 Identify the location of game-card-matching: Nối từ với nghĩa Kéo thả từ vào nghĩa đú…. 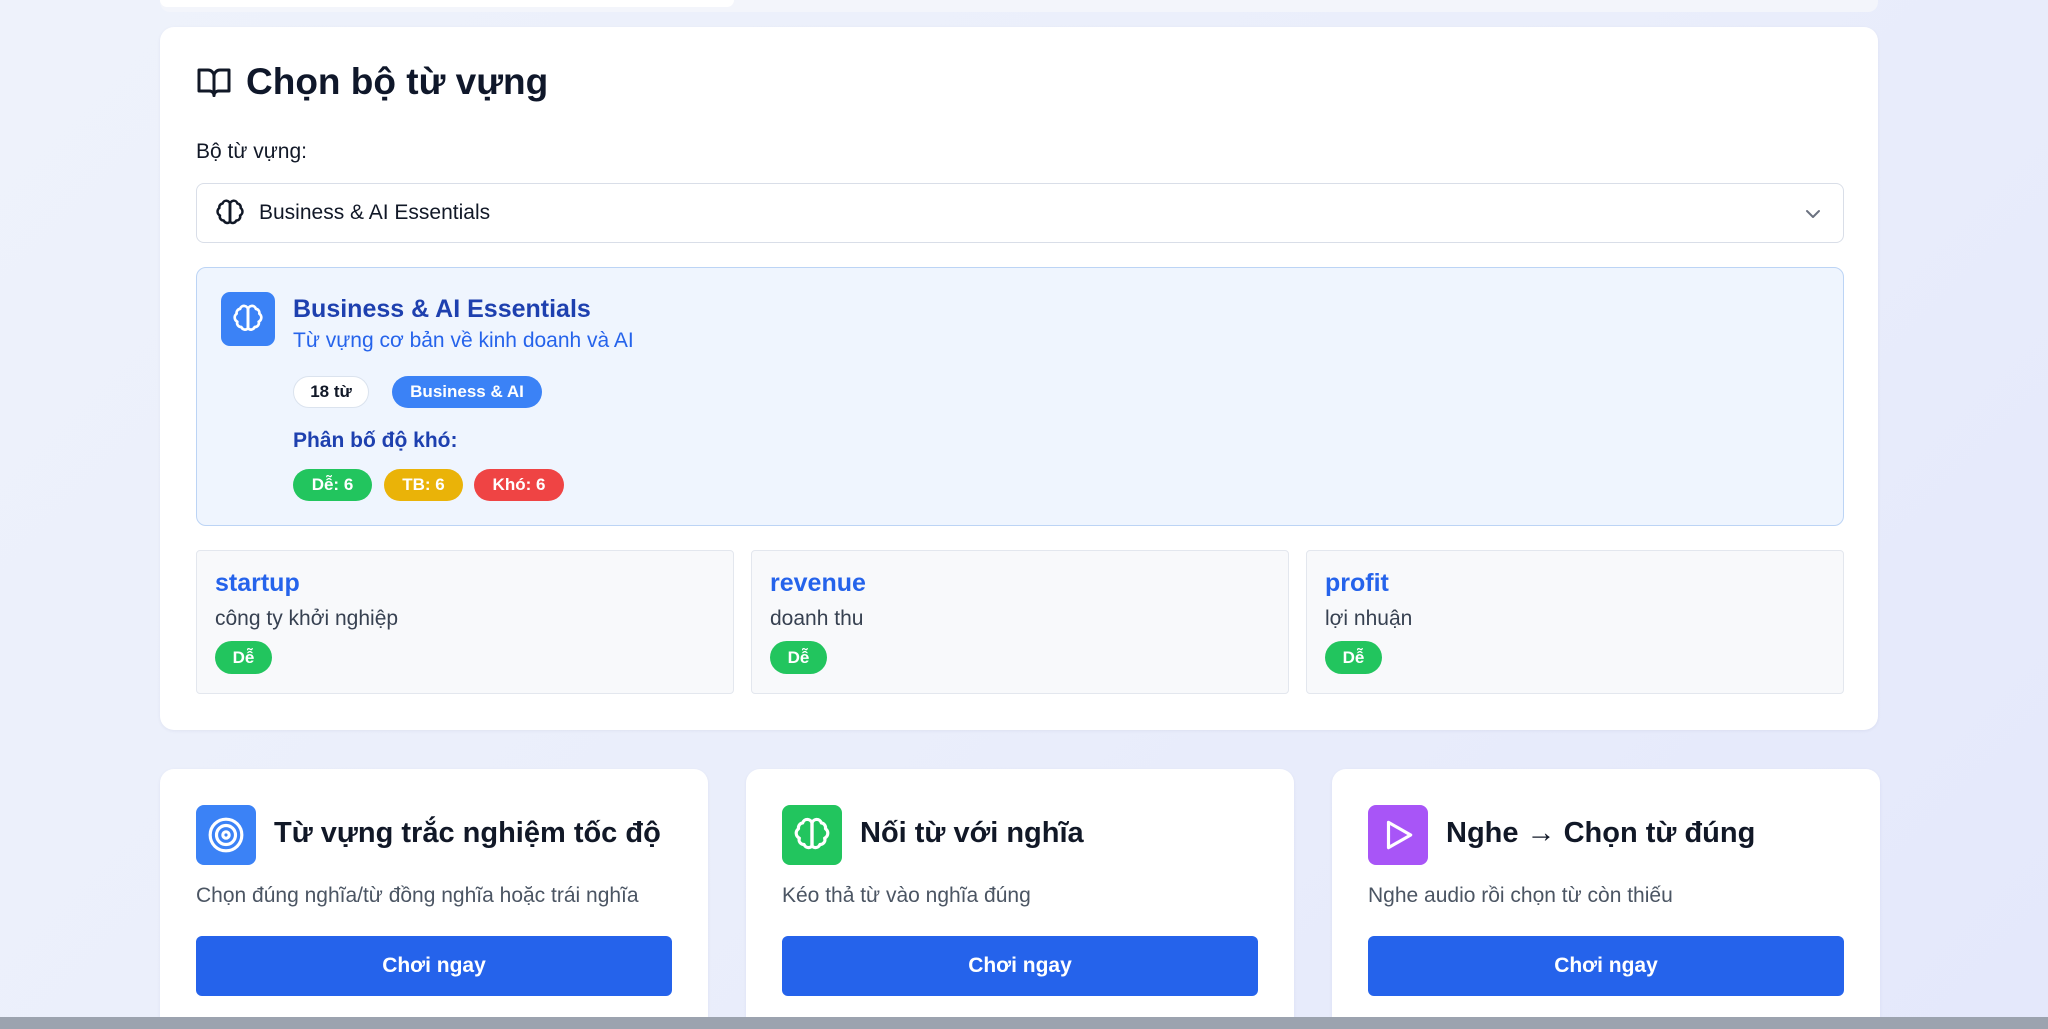
(1020, 899).